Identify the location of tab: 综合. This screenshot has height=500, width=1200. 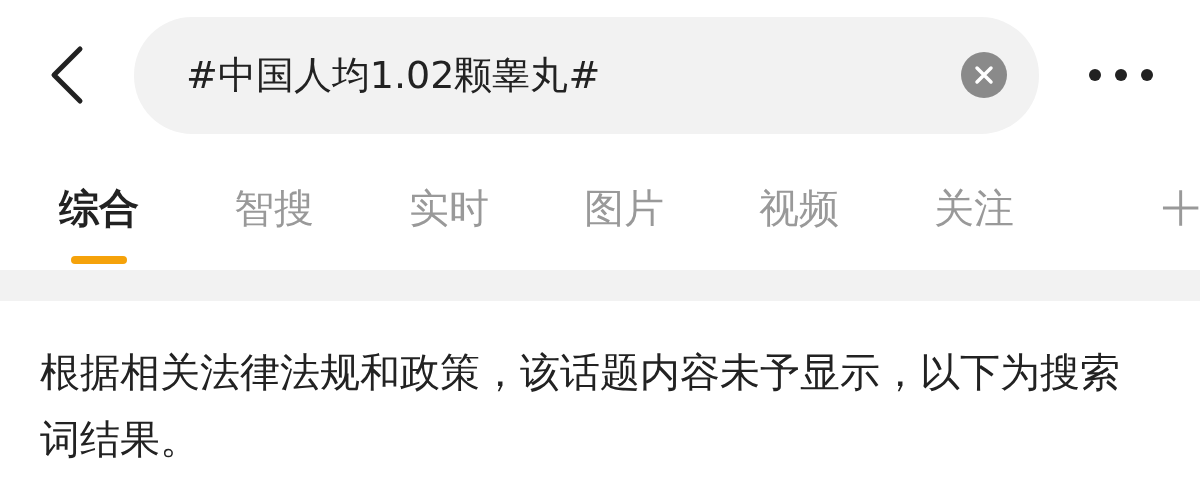
(99, 207).